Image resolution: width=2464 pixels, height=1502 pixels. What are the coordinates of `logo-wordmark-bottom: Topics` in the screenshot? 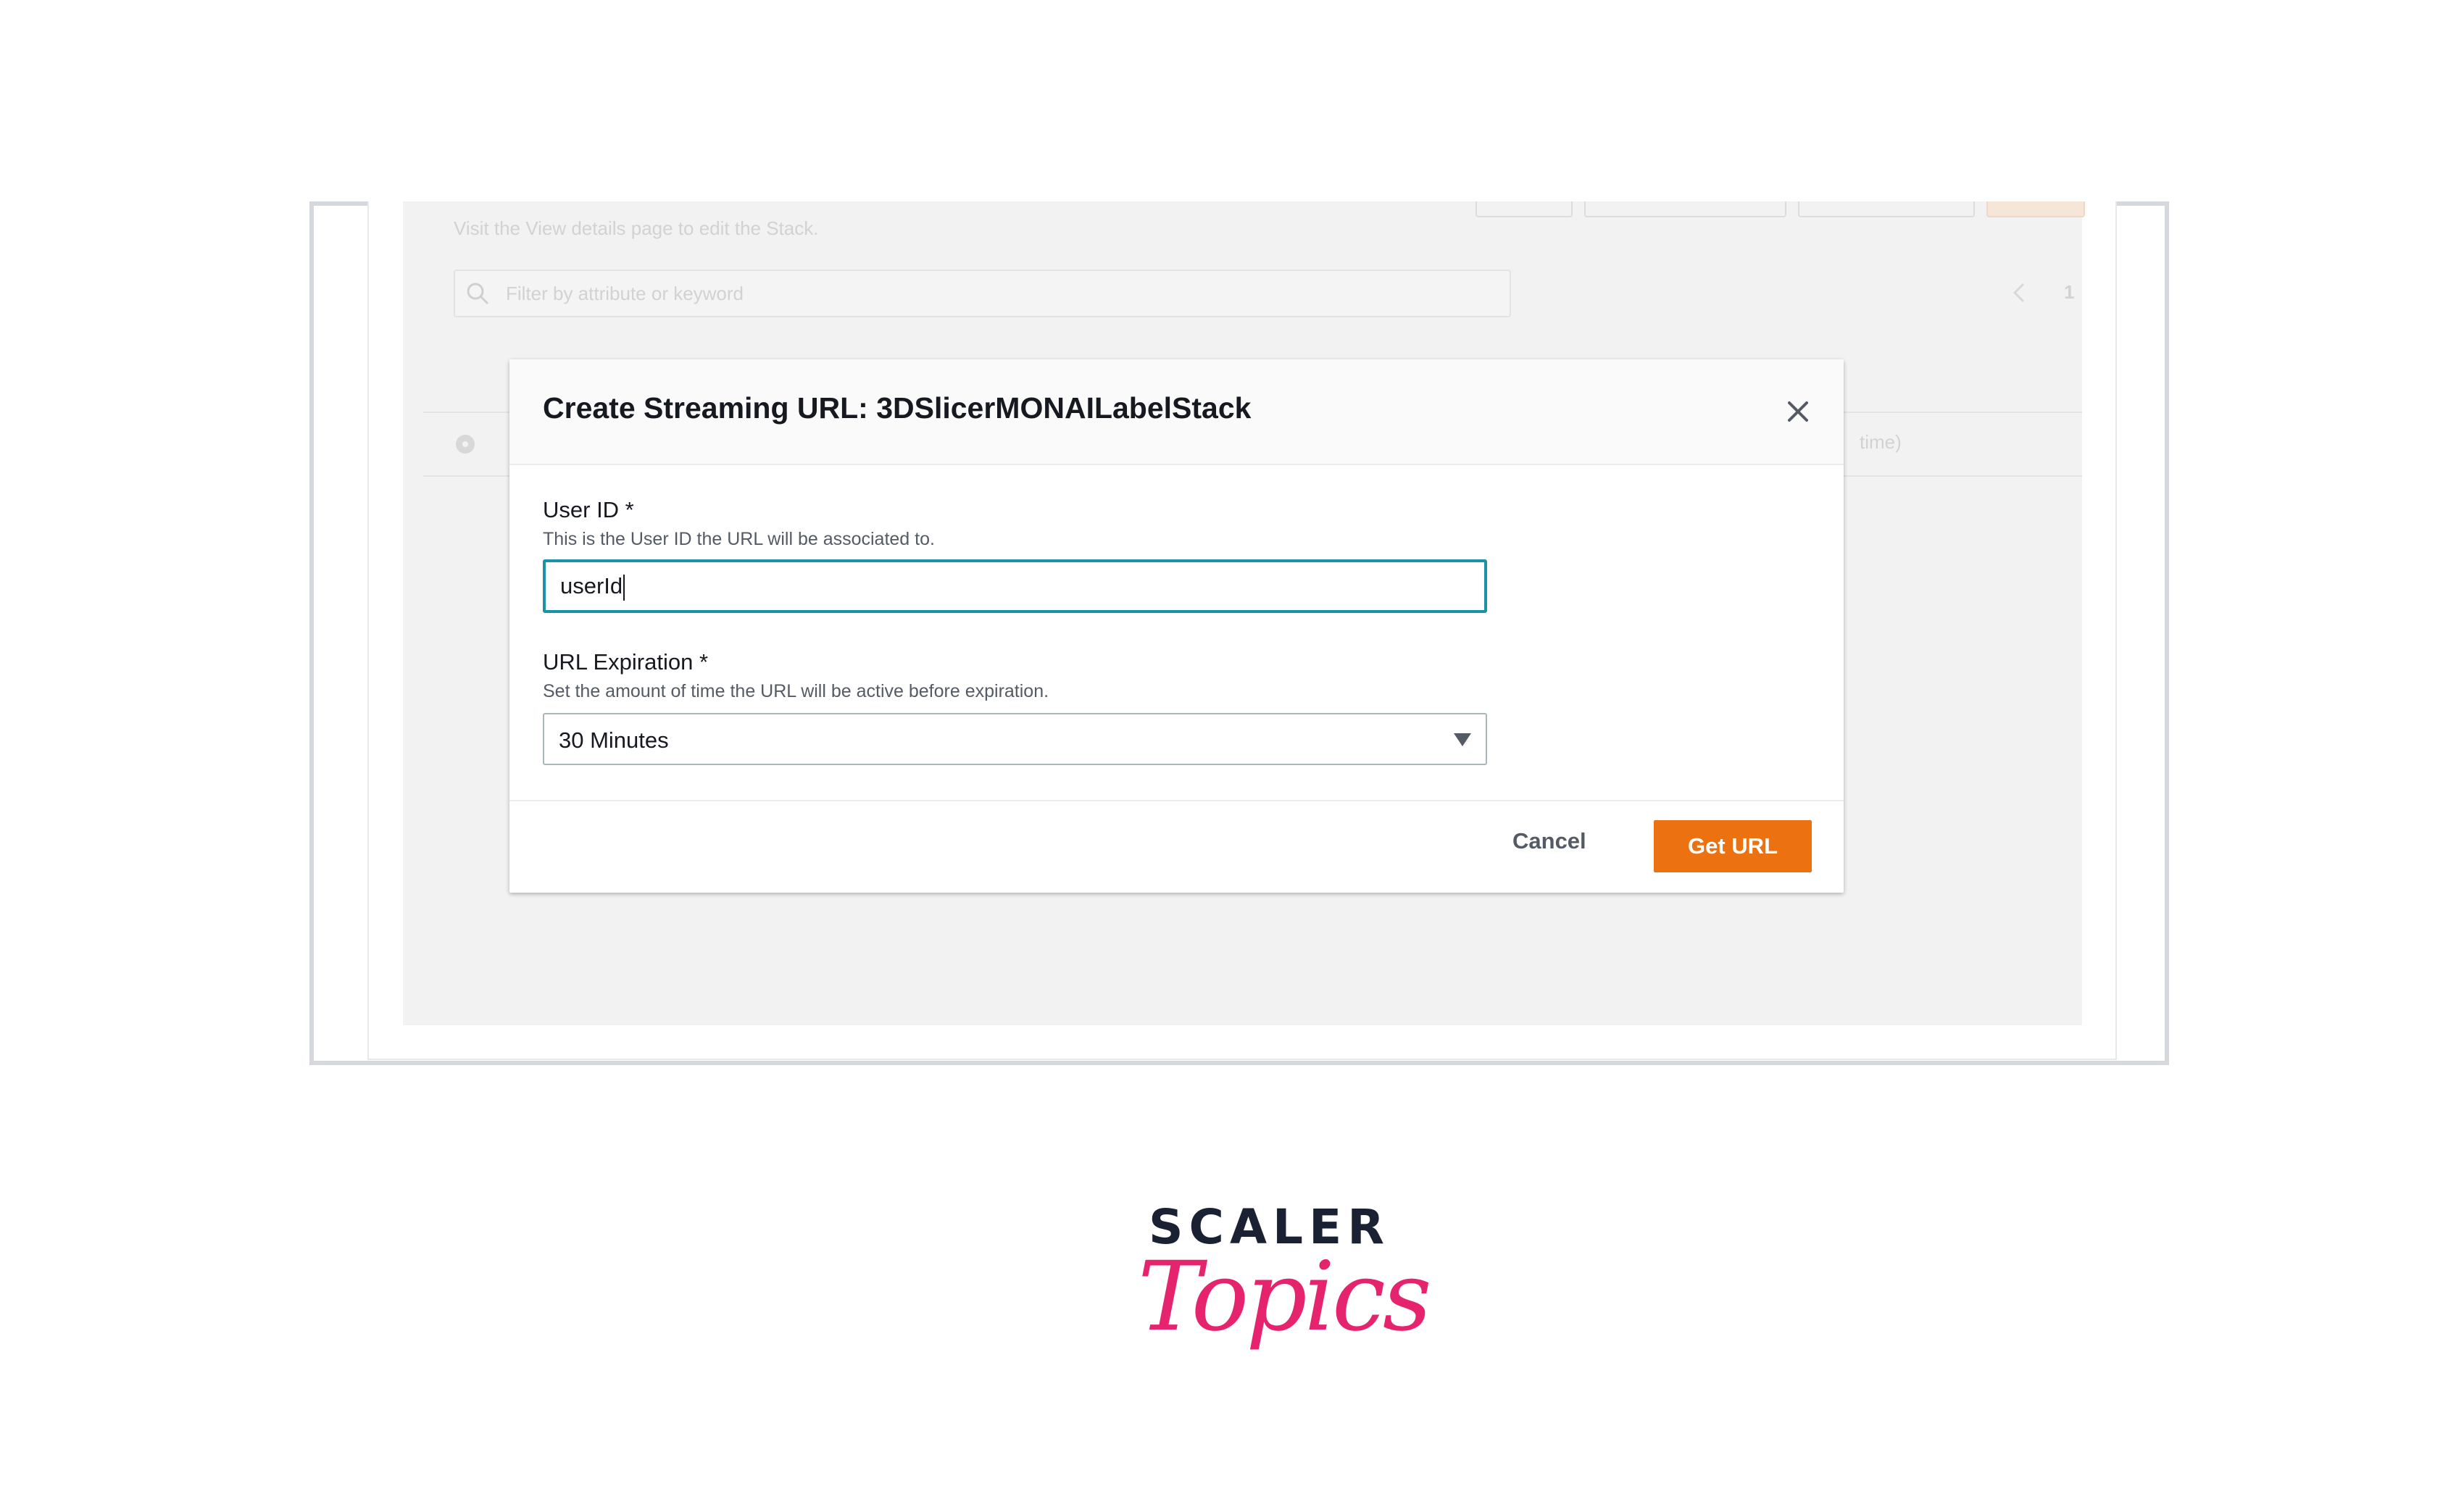 It's located at (1285, 1297).